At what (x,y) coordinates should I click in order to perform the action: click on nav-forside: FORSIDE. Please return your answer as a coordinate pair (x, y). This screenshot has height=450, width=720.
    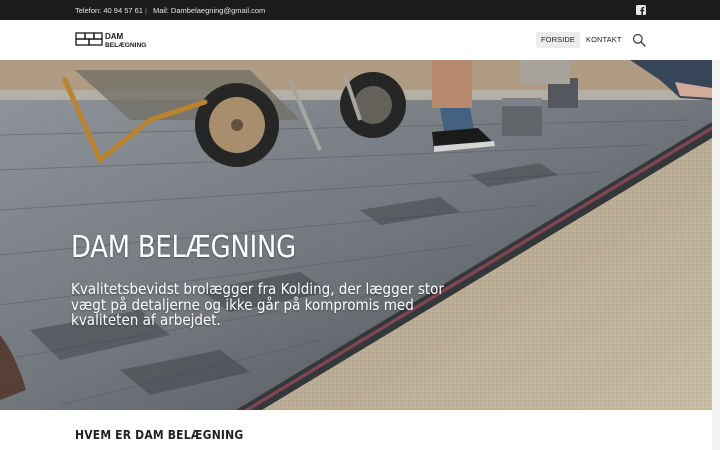
    Looking at the image, I should click on (558, 40).